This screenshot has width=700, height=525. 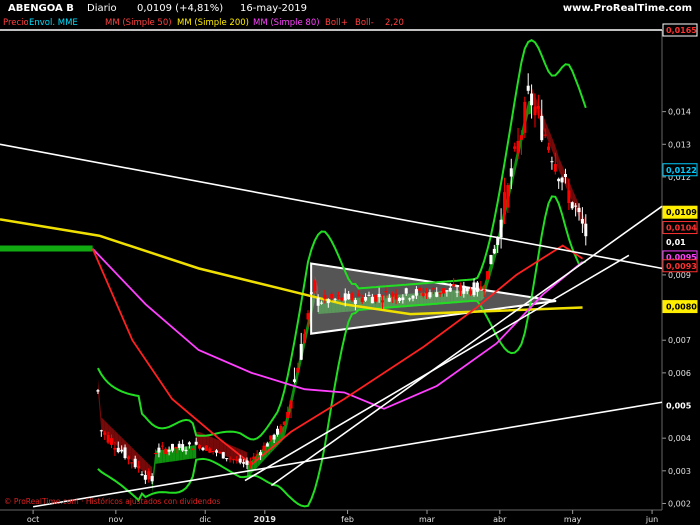 What do you see at coordinates (16, 23) in the screenshot?
I see `legend-item: Precio` at bounding box center [16, 23].